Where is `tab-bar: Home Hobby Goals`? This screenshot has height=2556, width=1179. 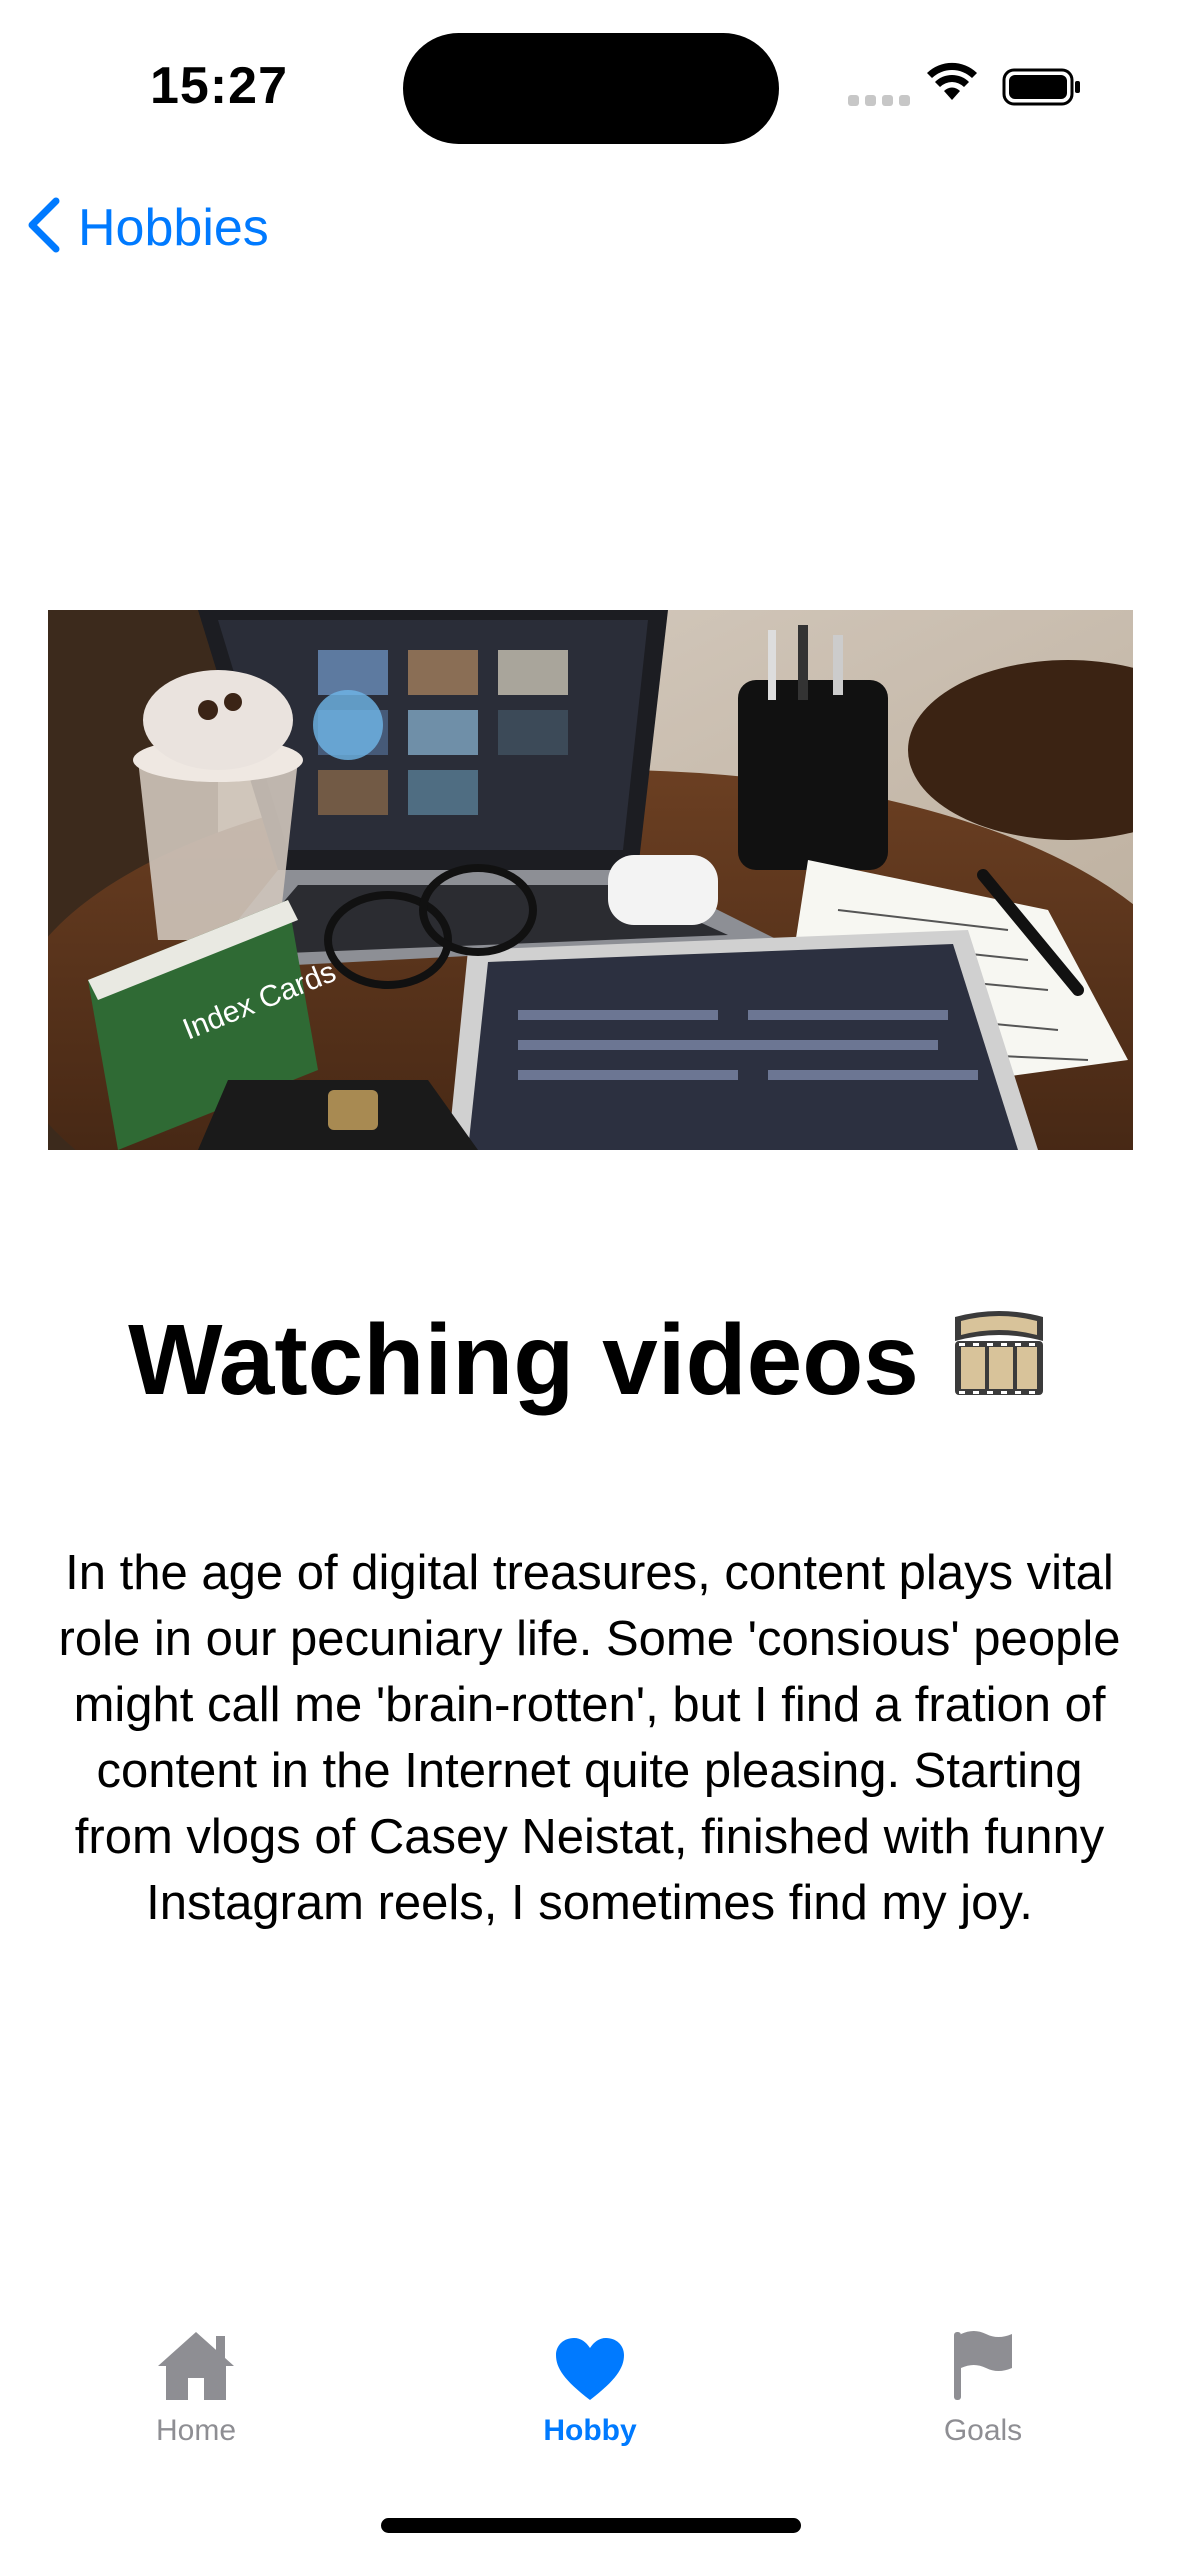
tab-bar: Home Hobby Goals is located at coordinates (589, 2395).